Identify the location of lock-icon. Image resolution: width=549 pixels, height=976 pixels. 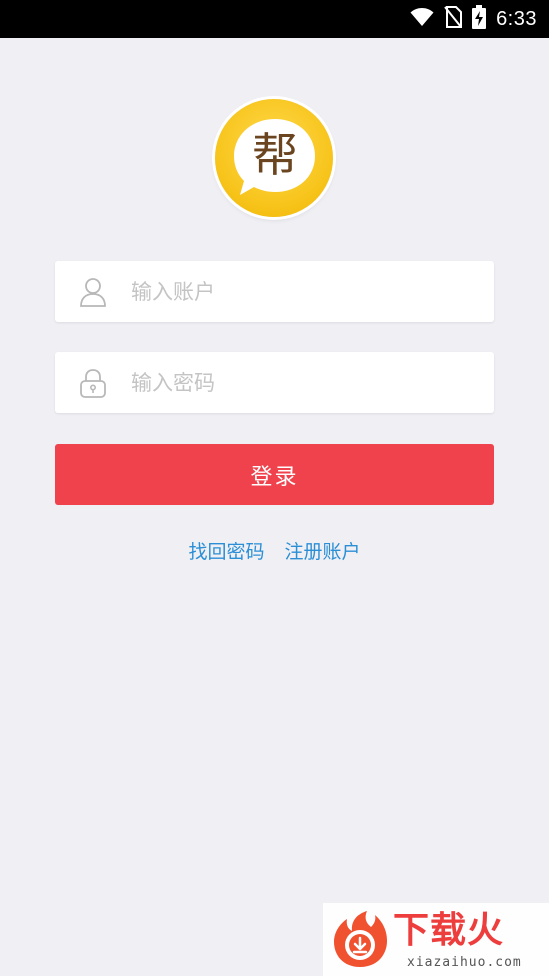
(93, 383).